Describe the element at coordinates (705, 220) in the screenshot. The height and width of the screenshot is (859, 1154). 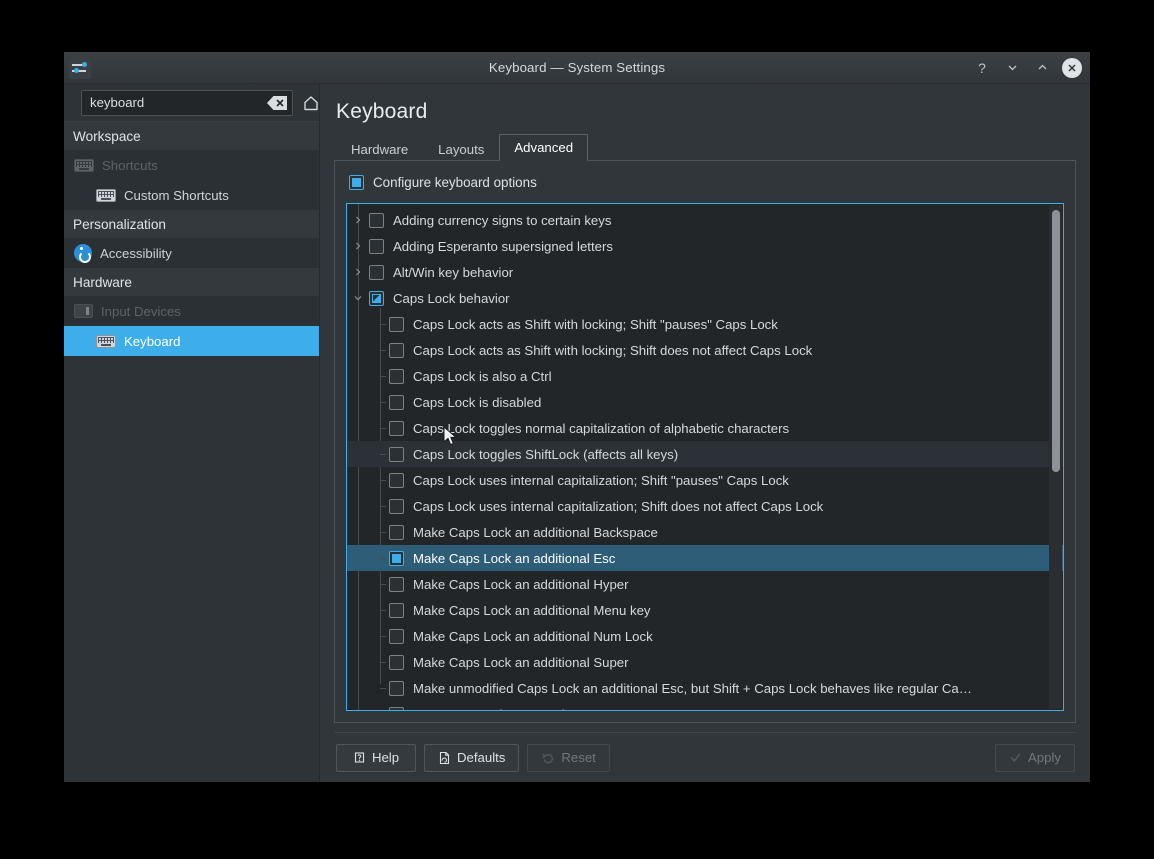
I see `tree-row: Adding currency signs to certain keys` at that location.